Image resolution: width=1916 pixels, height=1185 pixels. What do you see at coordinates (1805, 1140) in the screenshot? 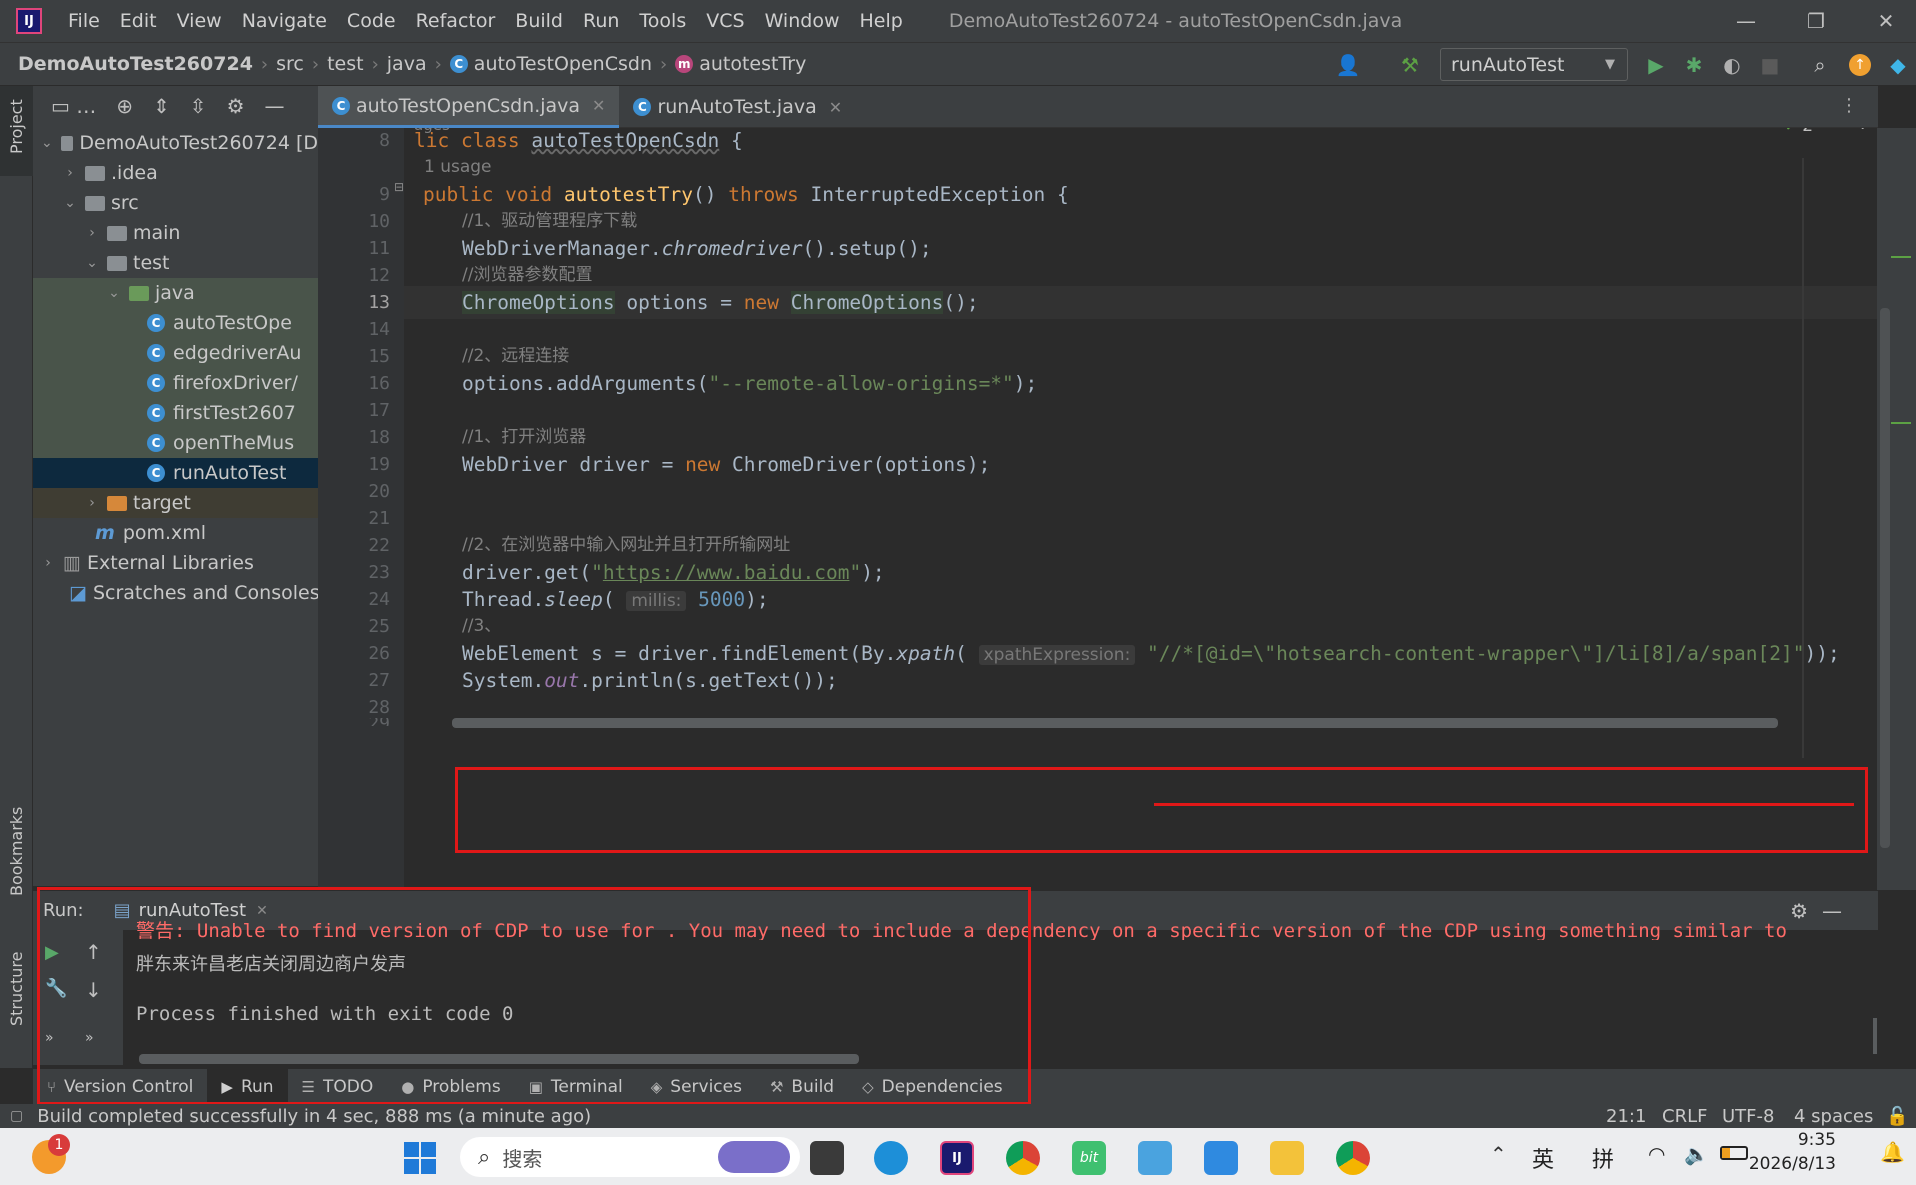
I see `clock-time: 9:35` at bounding box center [1805, 1140].